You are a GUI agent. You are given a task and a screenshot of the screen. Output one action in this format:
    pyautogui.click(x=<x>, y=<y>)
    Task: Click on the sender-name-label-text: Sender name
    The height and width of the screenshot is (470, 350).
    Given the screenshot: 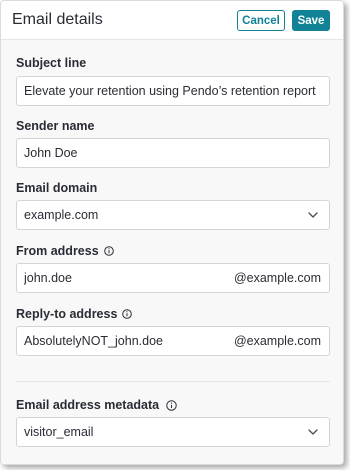 What is the action you would take?
    pyautogui.click(x=55, y=126)
    